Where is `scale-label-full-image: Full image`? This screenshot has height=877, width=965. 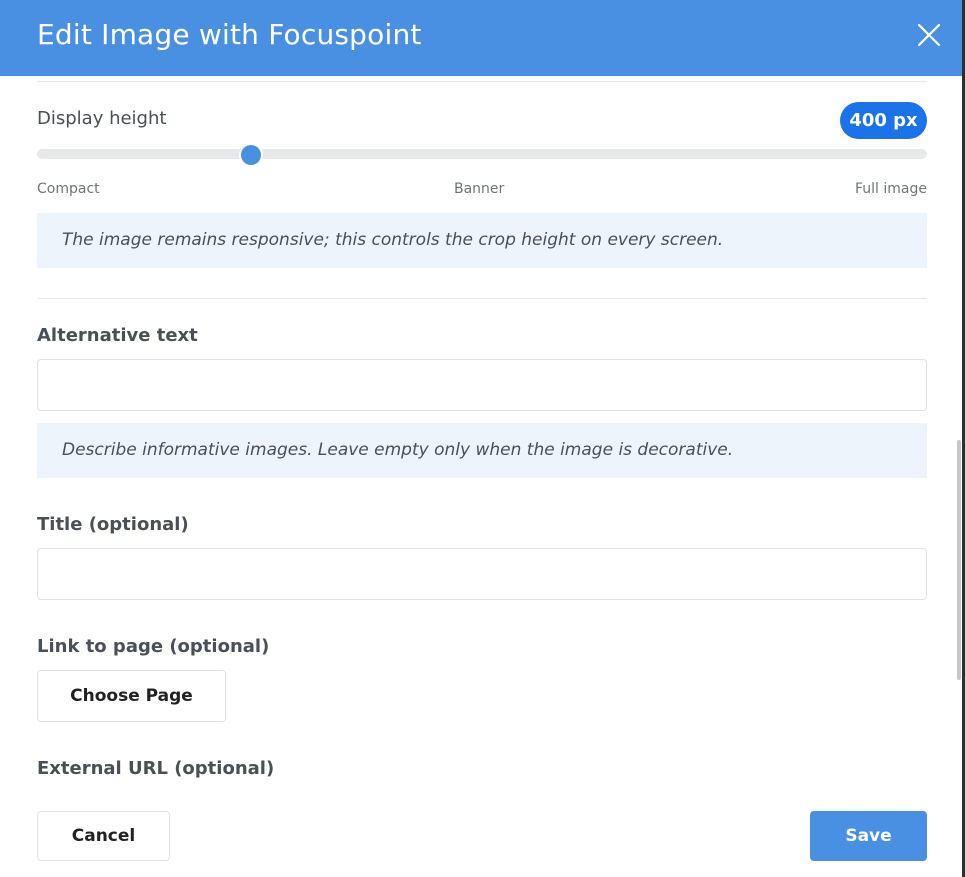
scale-label-full-image: Full image is located at coordinates (891, 189).